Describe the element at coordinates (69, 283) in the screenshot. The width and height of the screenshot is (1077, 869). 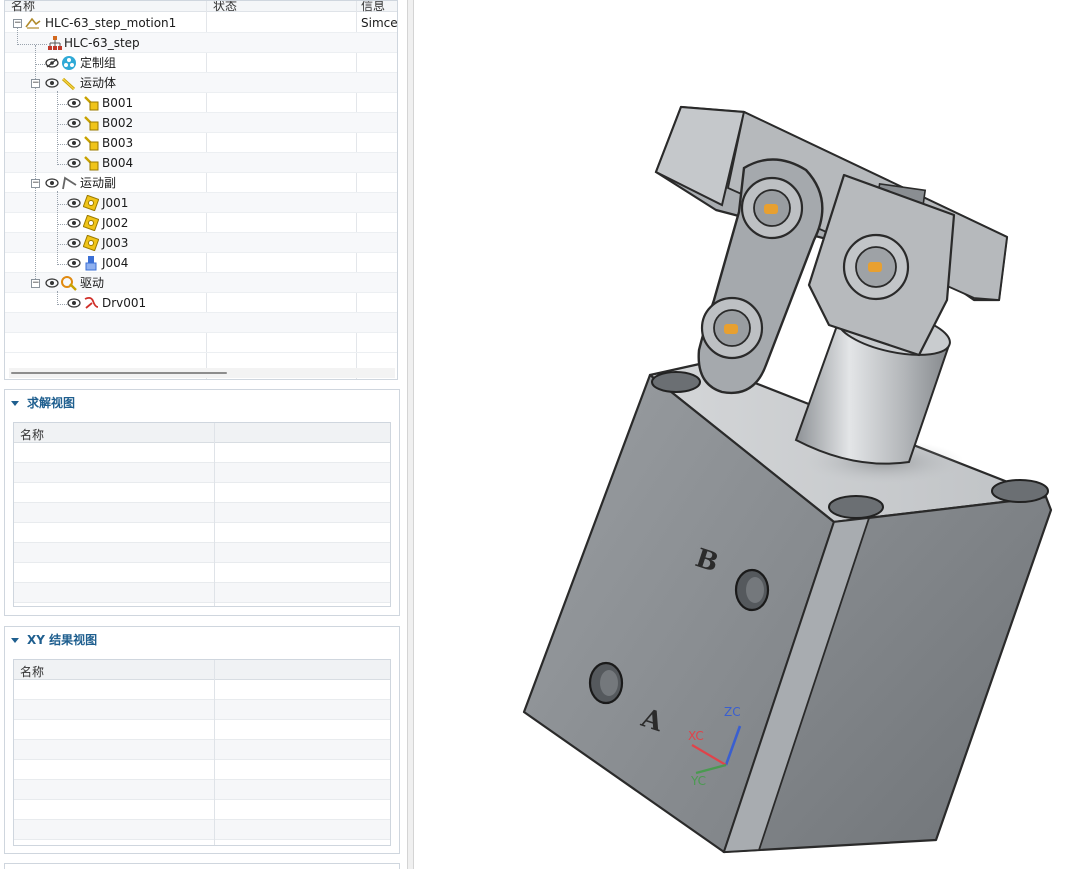
I see `driver-group-icon` at that location.